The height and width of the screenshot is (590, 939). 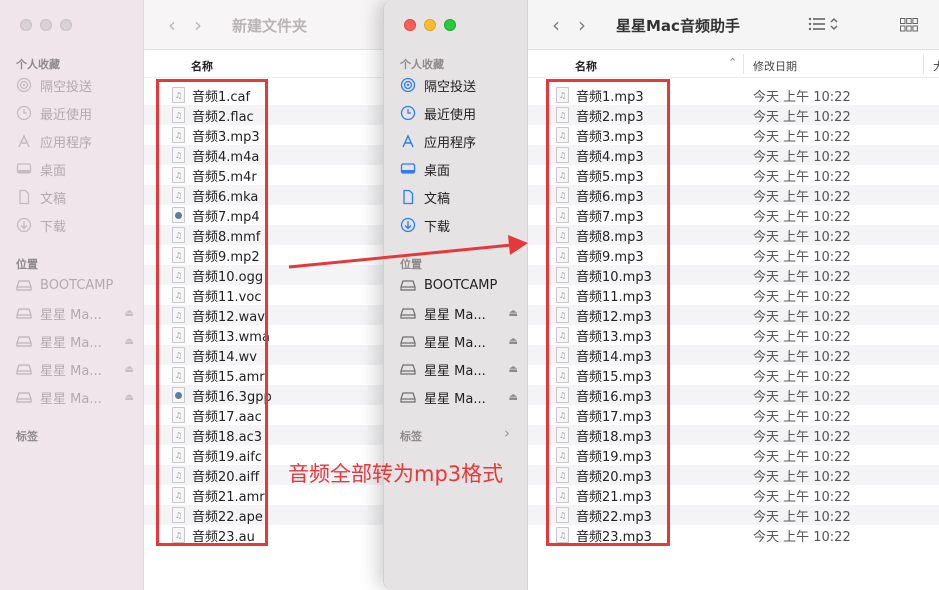 What do you see at coordinates (775, 66) in the screenshot?
I see `column-date-header: 修改日期` at bounding box center [775, 66].